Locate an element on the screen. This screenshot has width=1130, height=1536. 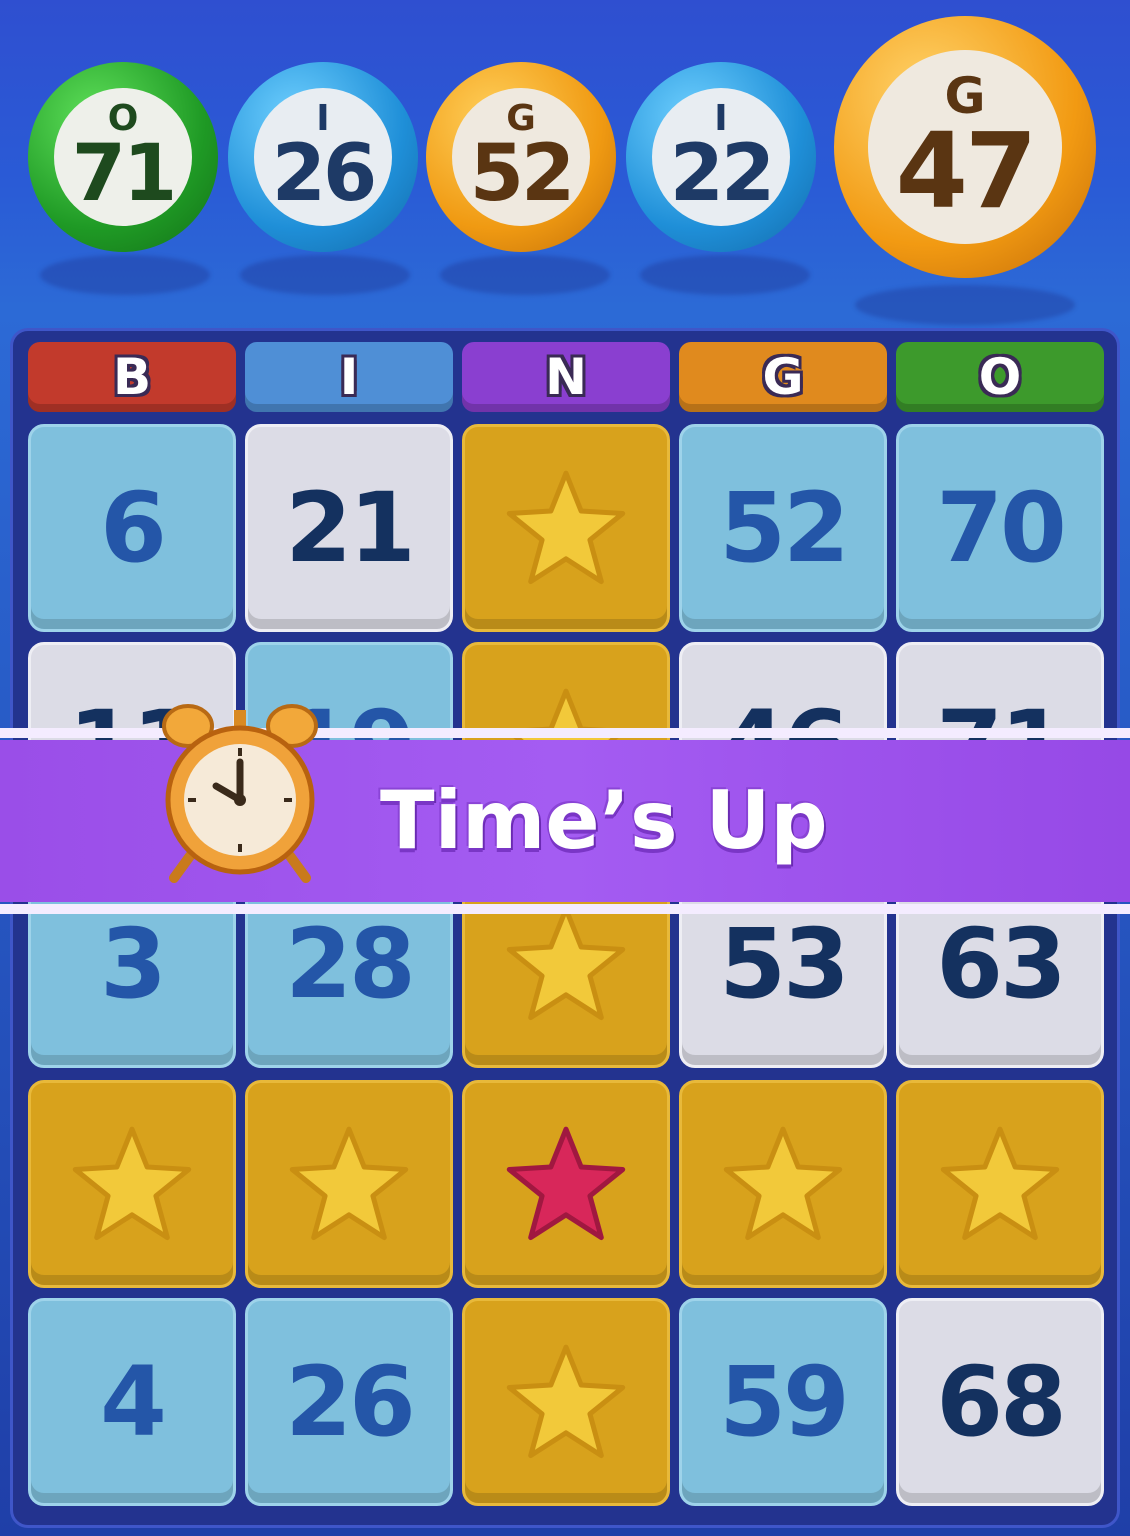
ball-number: 26 is located at coordinates (324, 174).